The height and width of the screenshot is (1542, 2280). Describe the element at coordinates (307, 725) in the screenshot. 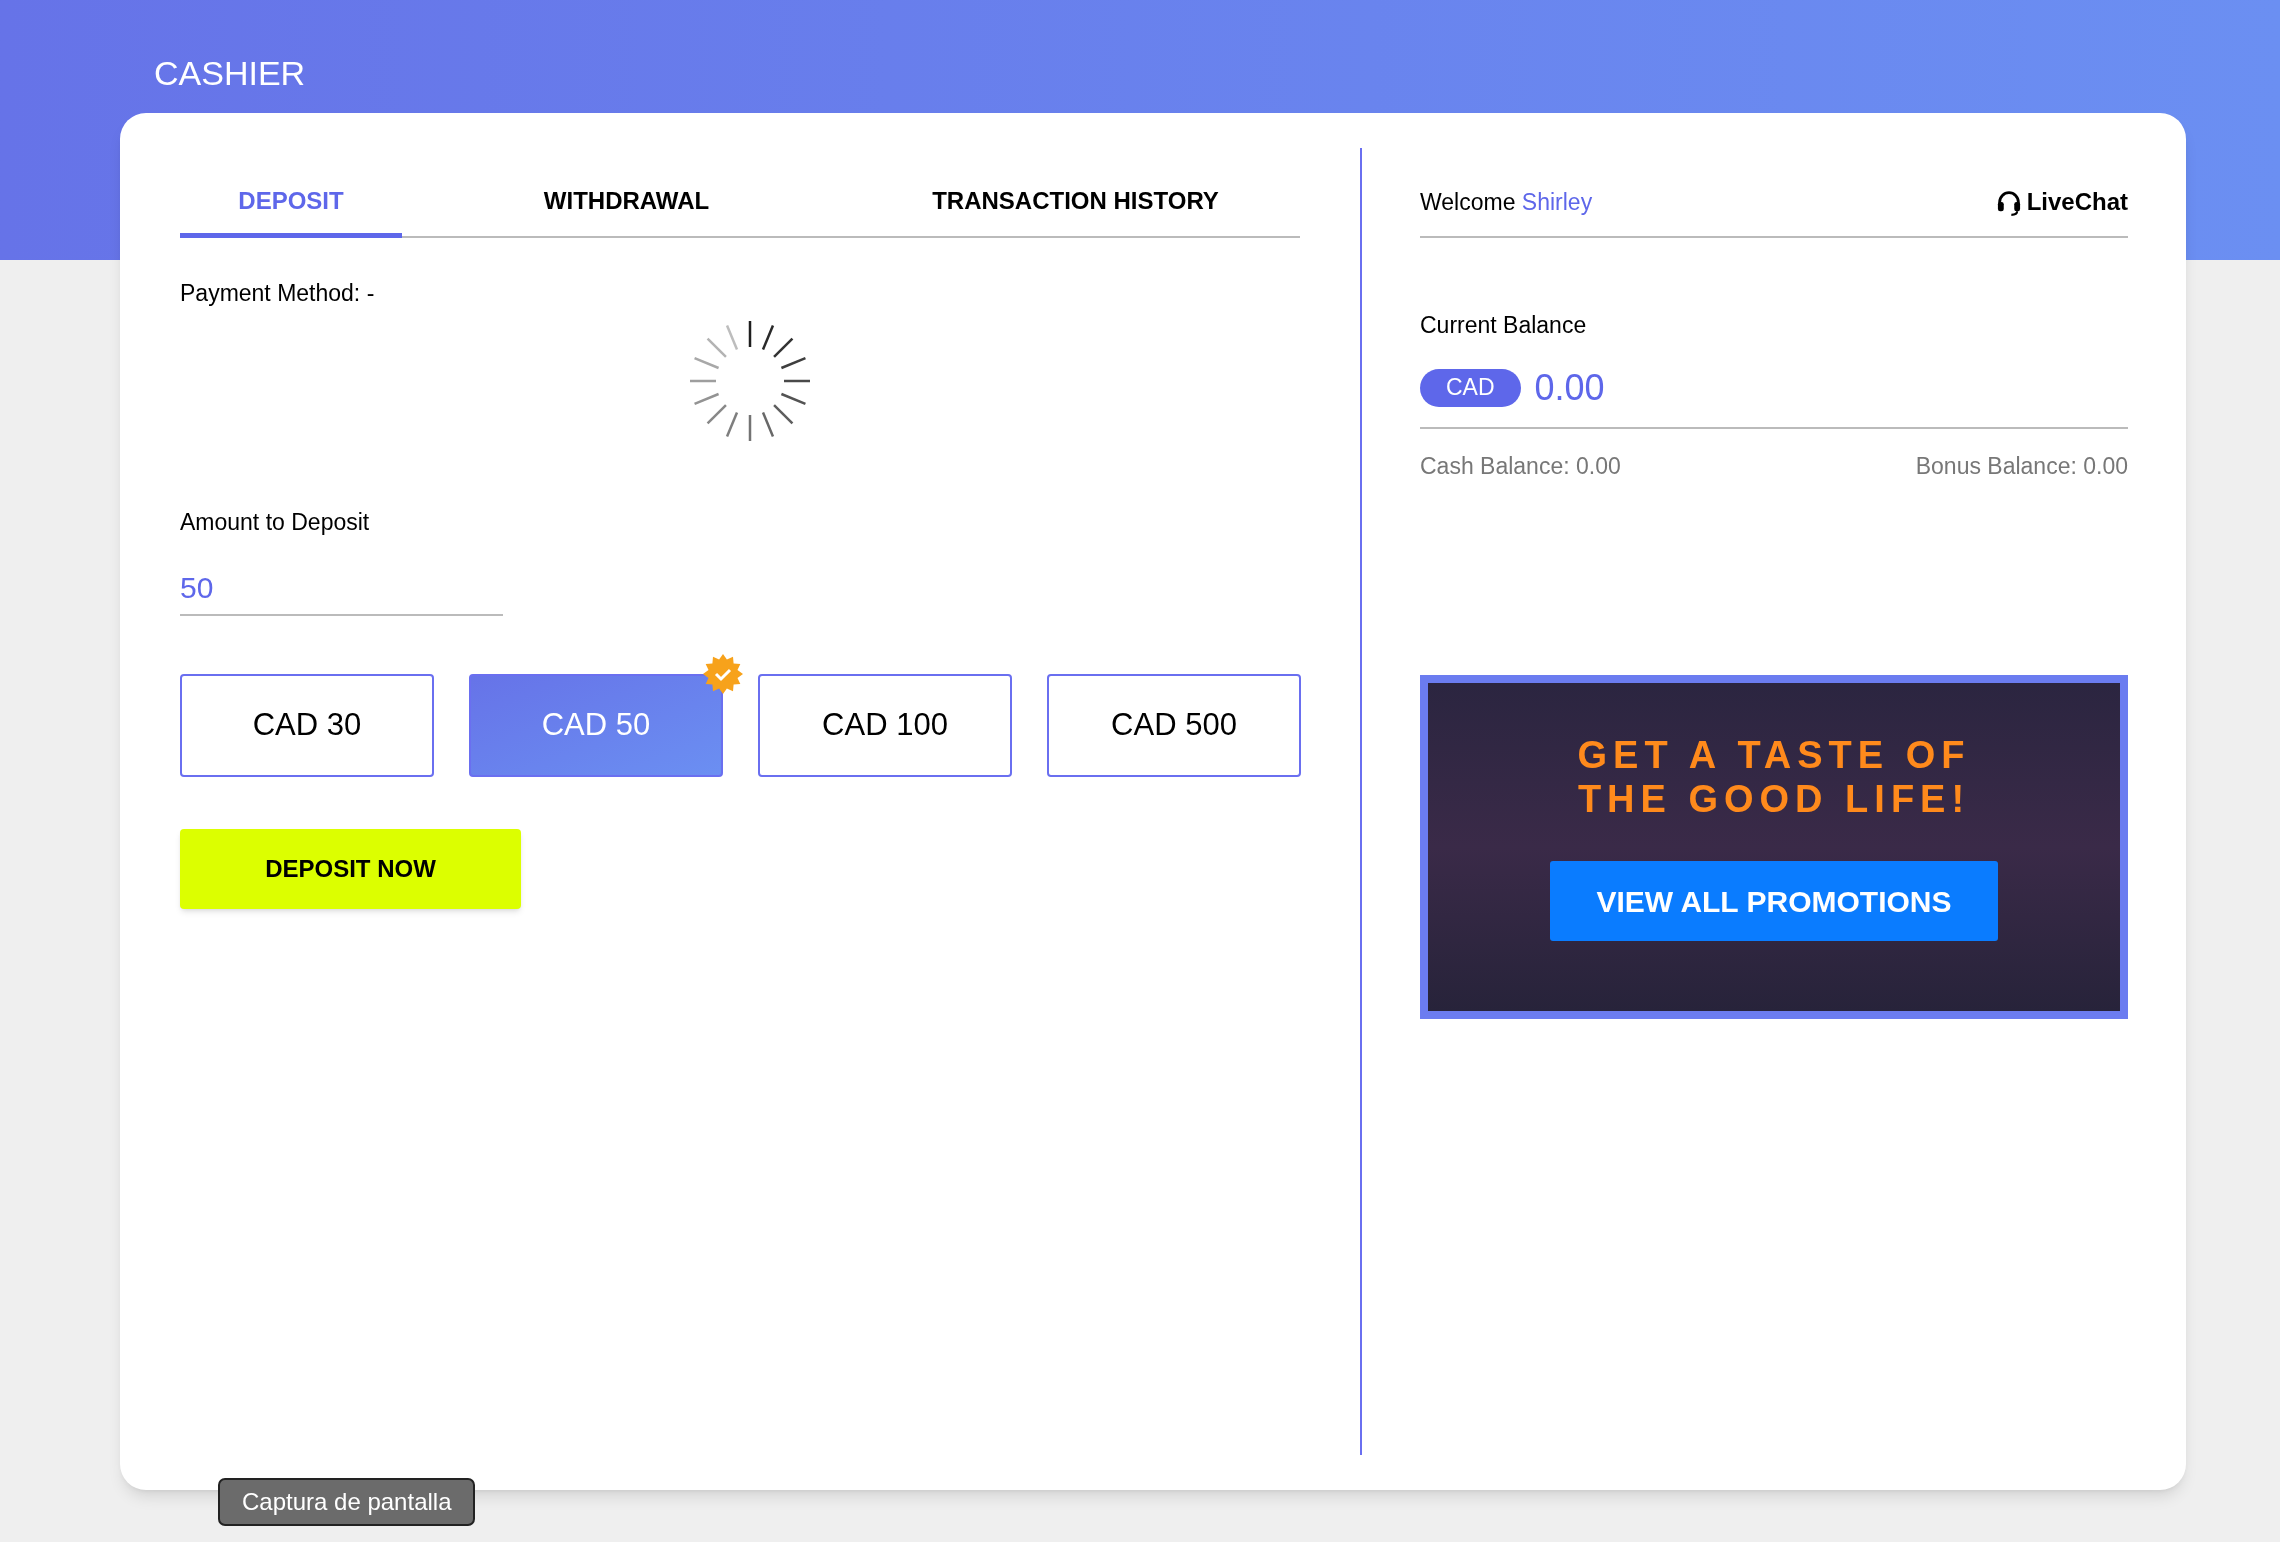

I see `amount-option: CAD 30` at that location.